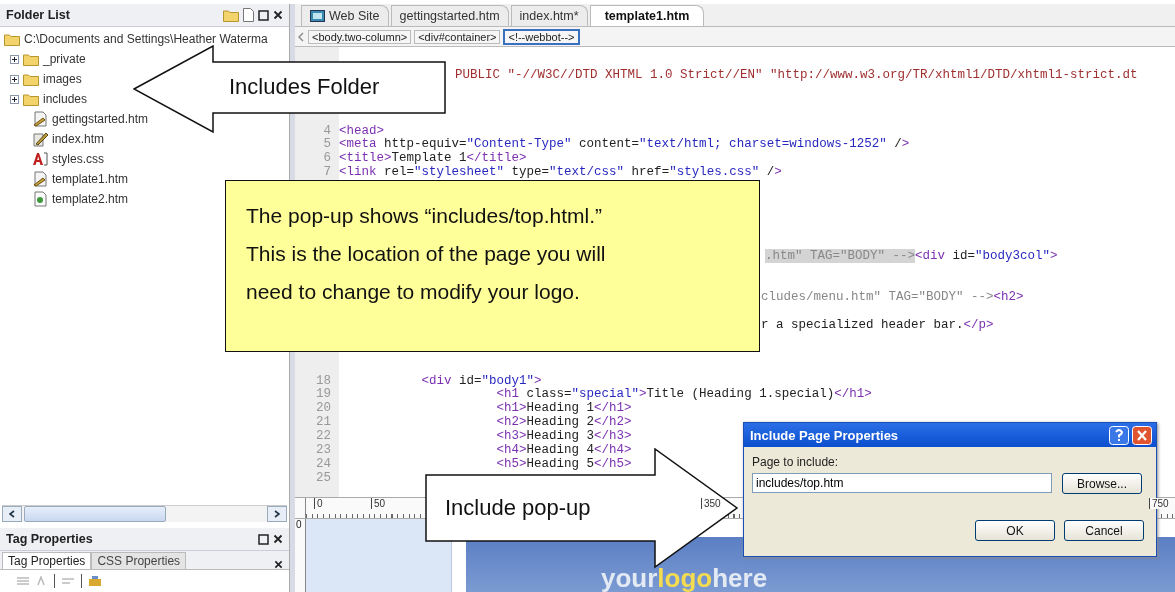  I want to click on callout-text: Includes Folder, so click(304, 87).